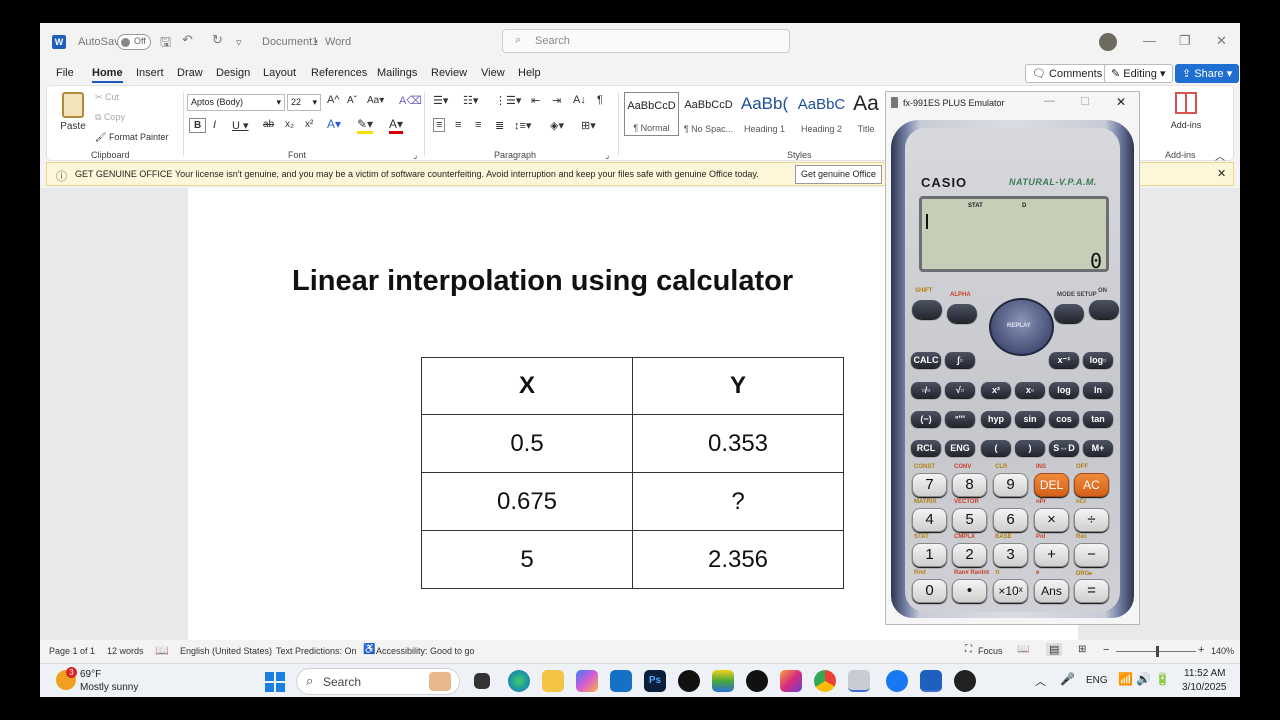 Image resolution: width=1280 pixels, height=720 pixels. Describe the element at coordinates (190, 73) in the screenshot. I see `tab-draw: Draw` at that location.